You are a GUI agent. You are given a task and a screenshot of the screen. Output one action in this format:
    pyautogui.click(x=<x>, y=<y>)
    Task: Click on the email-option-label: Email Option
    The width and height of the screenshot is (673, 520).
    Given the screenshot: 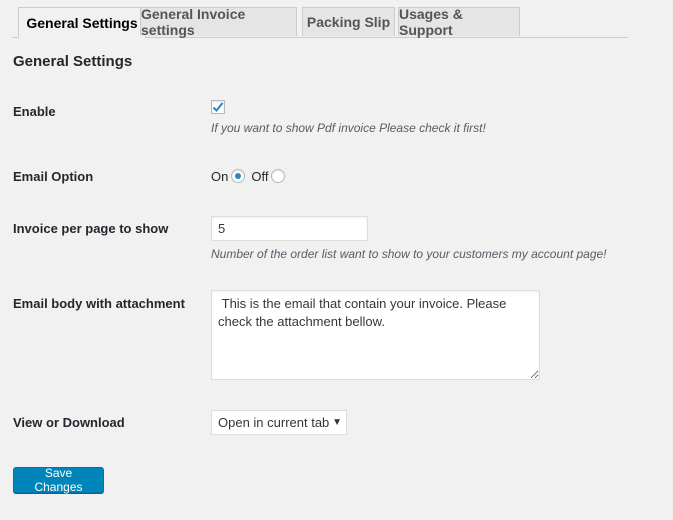 What is the action you would take?
    pyautogui.click(x=53, y=176)
    